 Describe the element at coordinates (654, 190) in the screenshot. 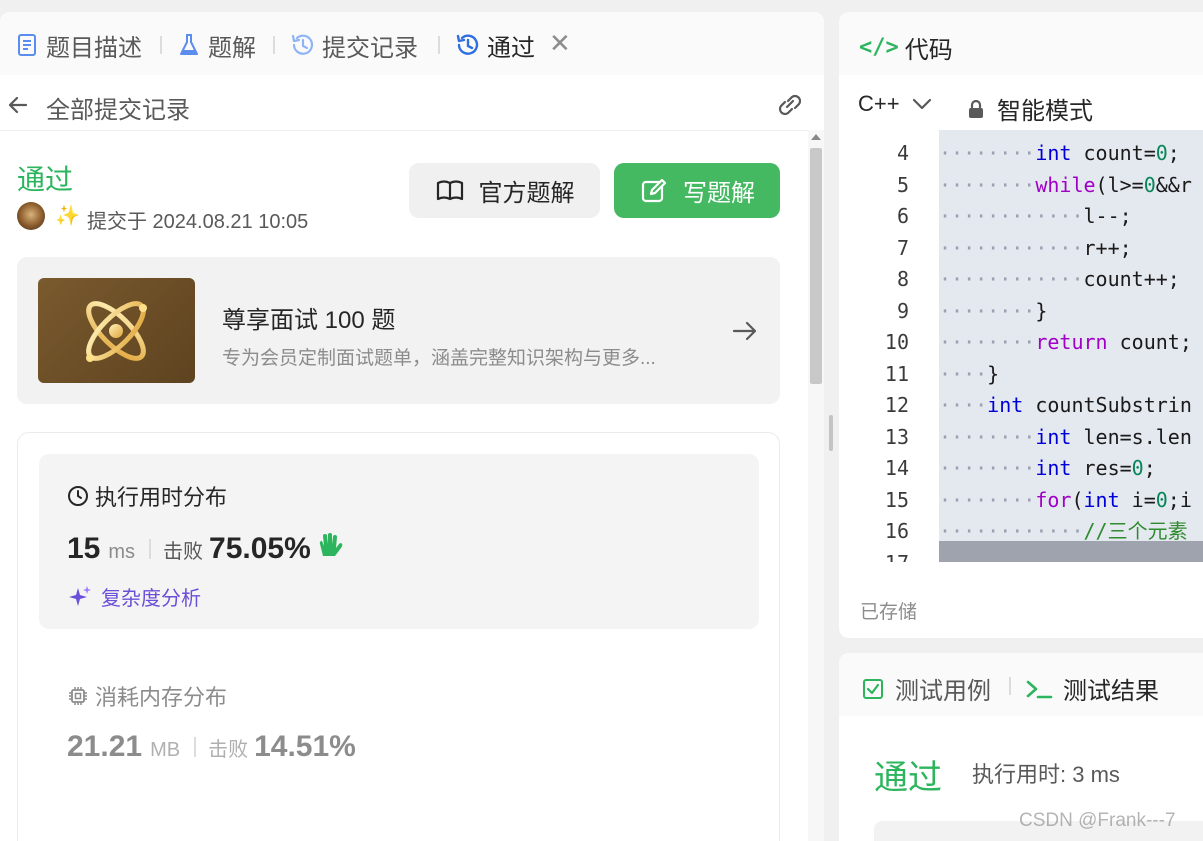

I see `edit-icon` at that location.